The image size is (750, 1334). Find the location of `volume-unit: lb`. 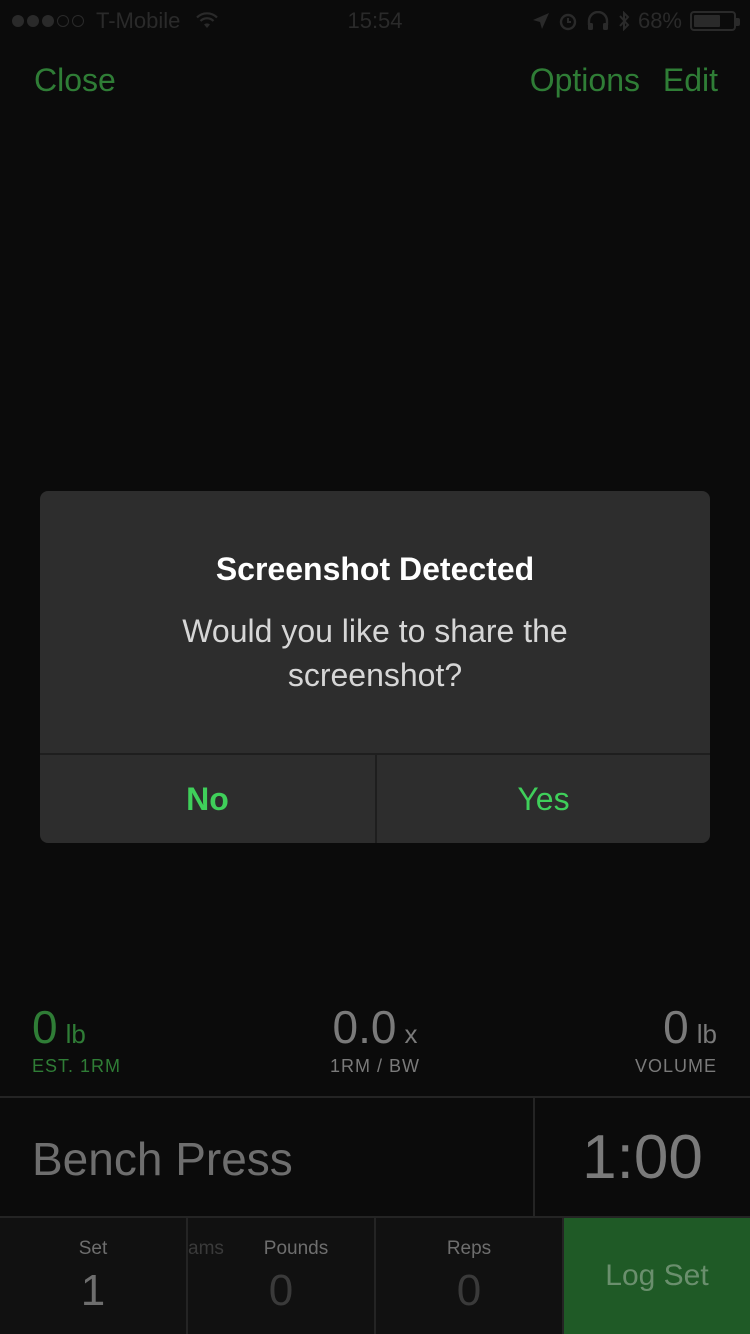

volume-unit: lb is located at coordinates (706, 1034).